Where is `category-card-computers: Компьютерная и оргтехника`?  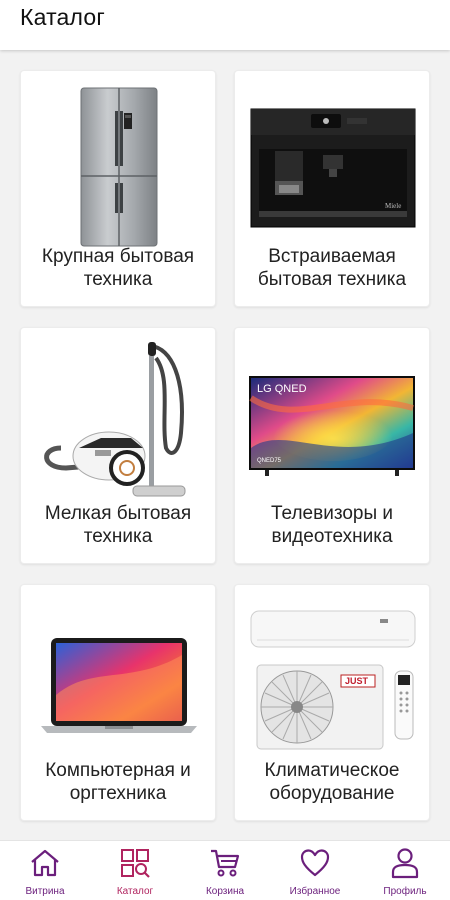
category-card-computers: Компьютерная и оргтехника is located at coordinates (118, 702).